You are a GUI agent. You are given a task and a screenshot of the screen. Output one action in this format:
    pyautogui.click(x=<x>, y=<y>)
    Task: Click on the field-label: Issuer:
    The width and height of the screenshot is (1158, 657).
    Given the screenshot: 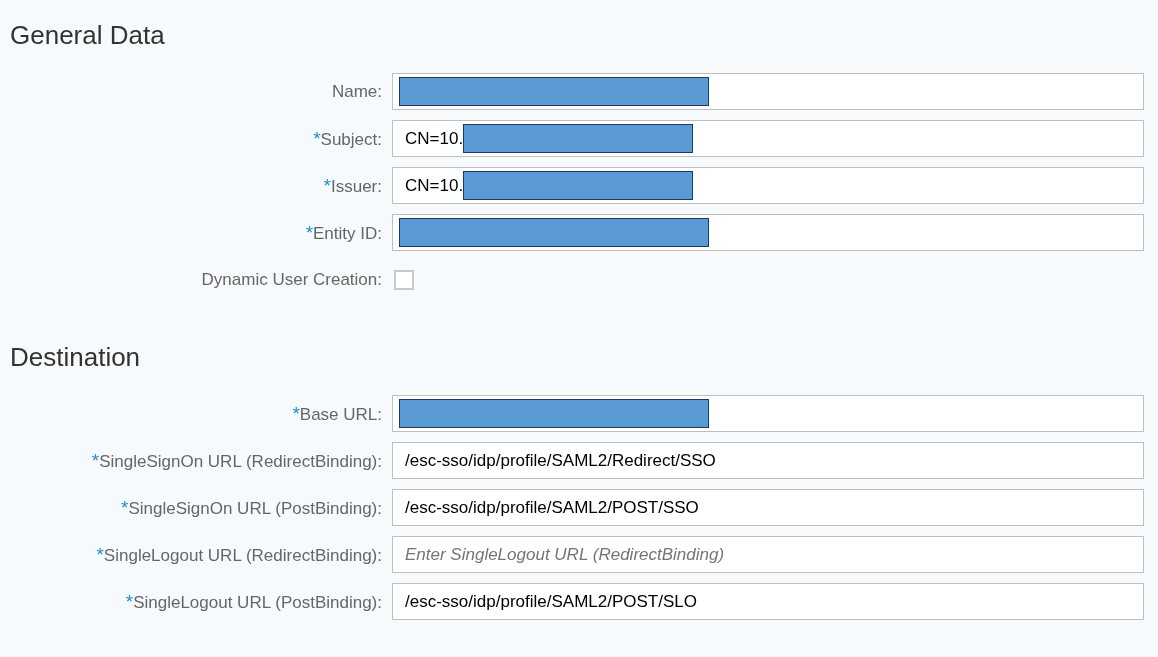 What is the action you would take?
    pyautogui.click(x=356, y=186)
    